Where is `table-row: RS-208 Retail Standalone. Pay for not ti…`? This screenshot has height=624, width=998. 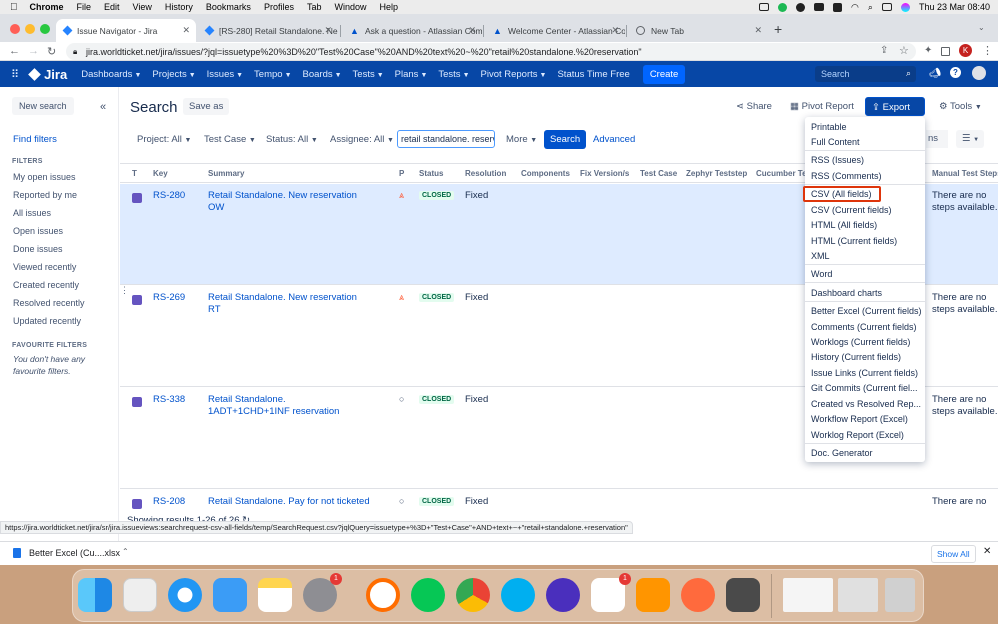 table-row: RS-208 Retail Standalone. Pay for not ti… is located at coordinates (559, 501).